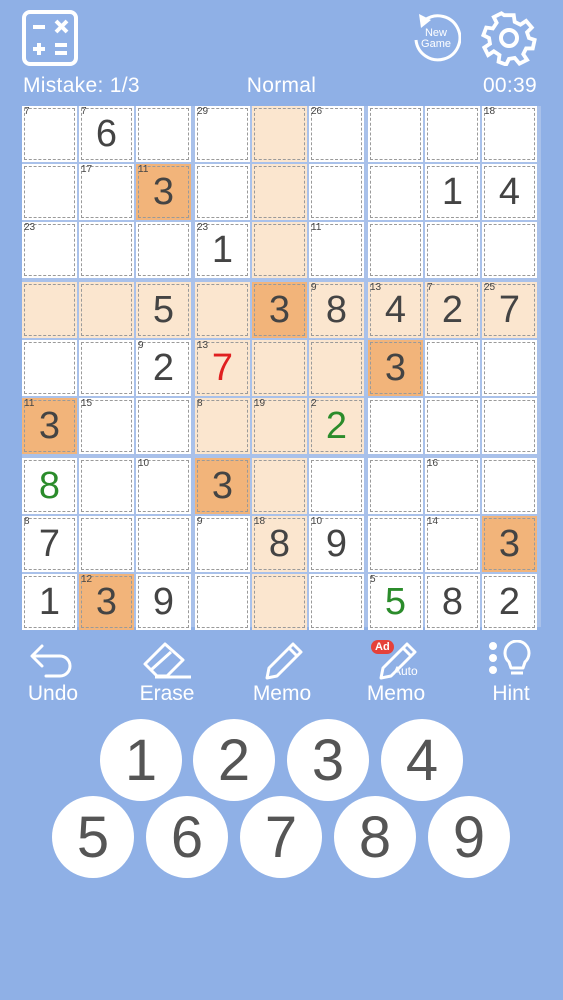 Image resolution: width=563 pixels, height=1000 pixels. What do you see at coordinates (452, 310) in the screenshot?
I see `cell-r4c8: 72` at bounding box center [452, 310].